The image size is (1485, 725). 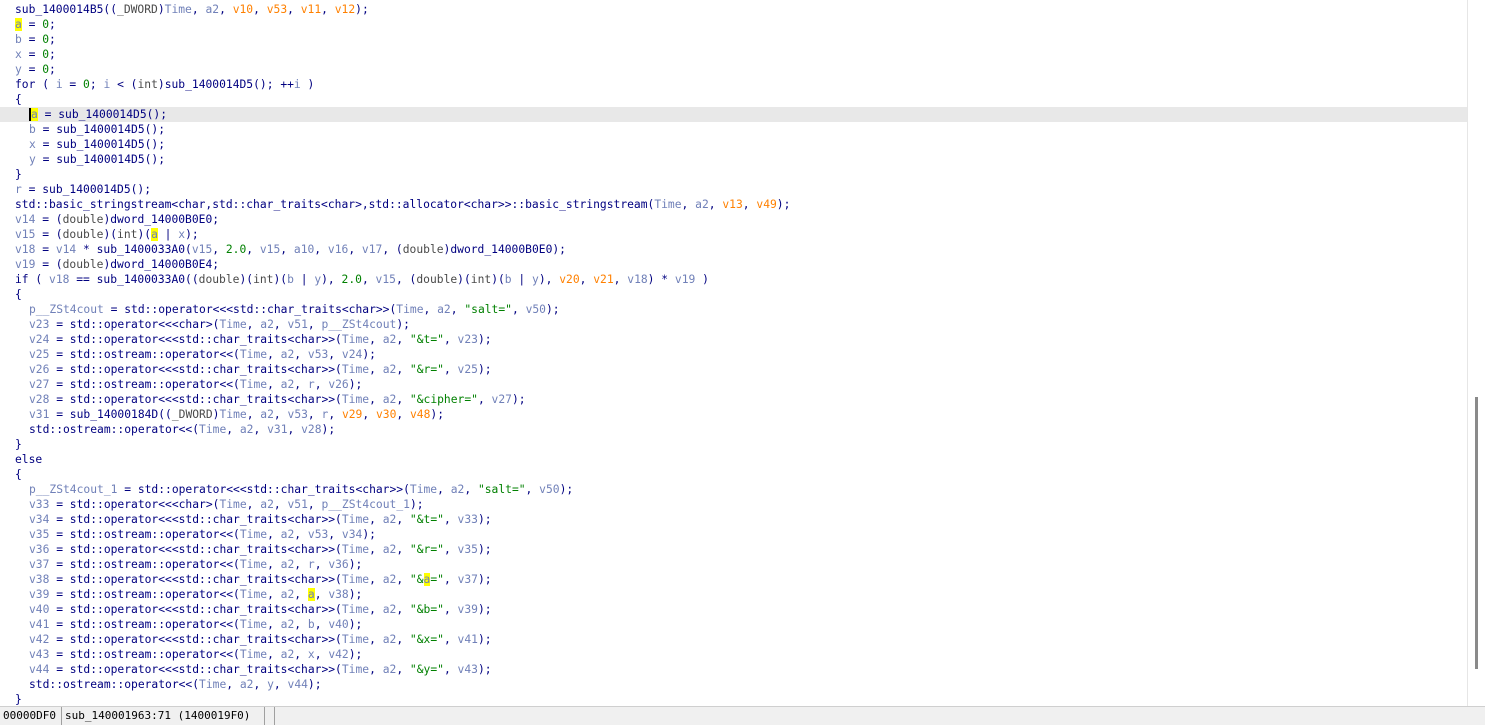 What do you see at coordinates (488, 309) in the screenshot?
I see `code-token: "salt="` at bounding box center [488, 309].